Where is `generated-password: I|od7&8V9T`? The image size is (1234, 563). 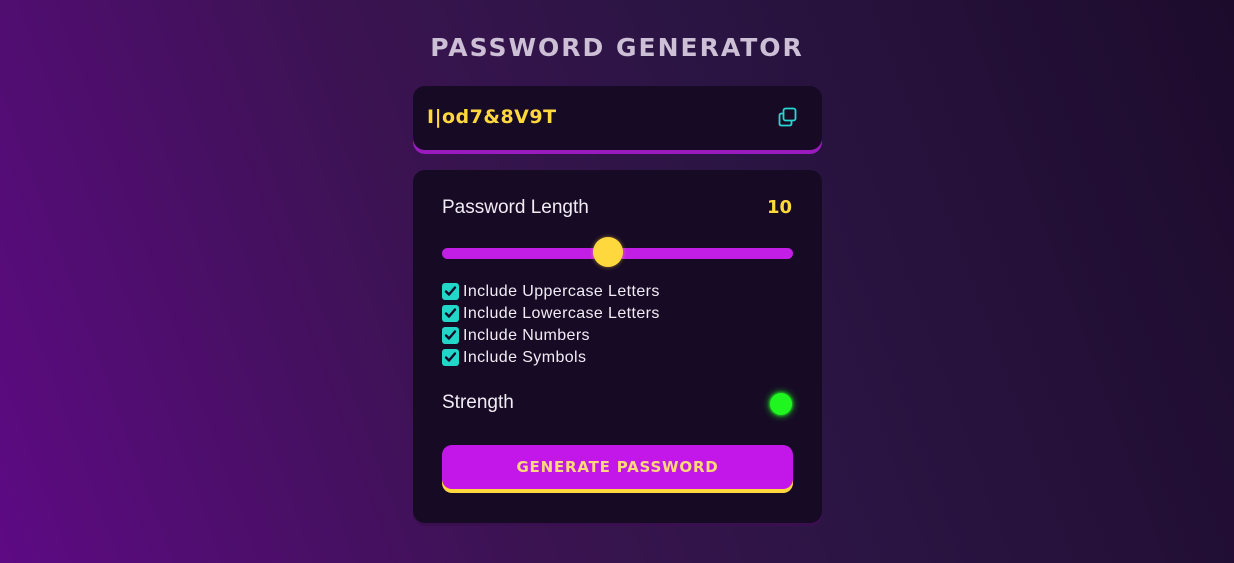 generated-password: I|od7&8V9T is located at coordinates (492, 117).